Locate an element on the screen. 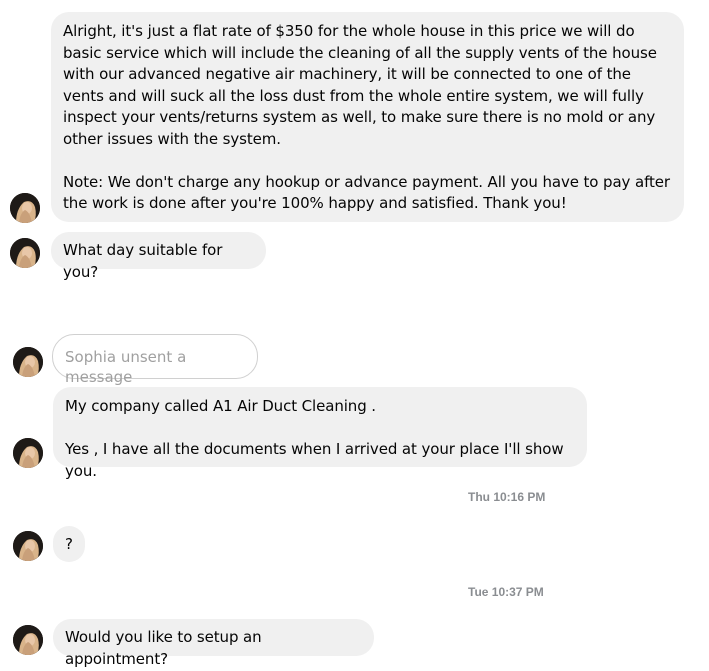 The height and width of the screenshot is (671, 709). message-timestamp: Tue 10:37 PM is located at coordinates (506, 592).